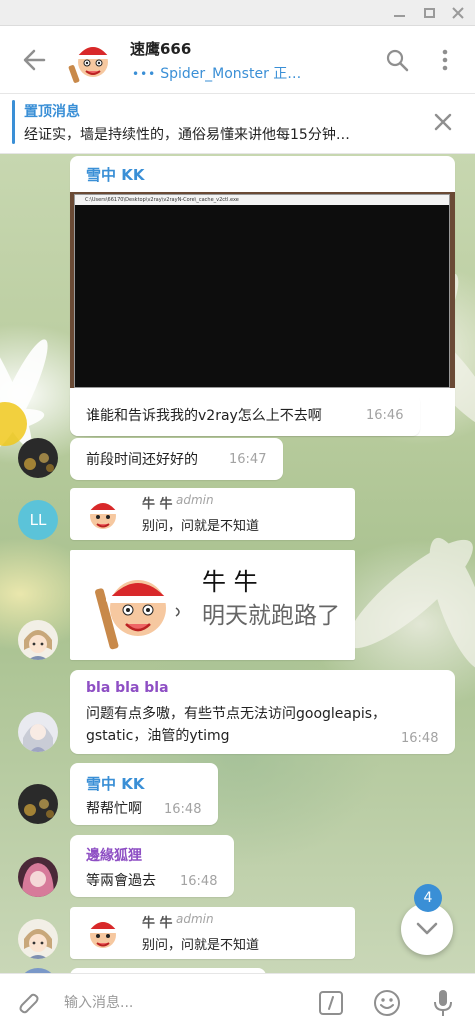 The height and width of the screenshot is (1030, 475). Describe the element at coordinates (184, 1003) in the screenshot. I see `message-input` at that location.